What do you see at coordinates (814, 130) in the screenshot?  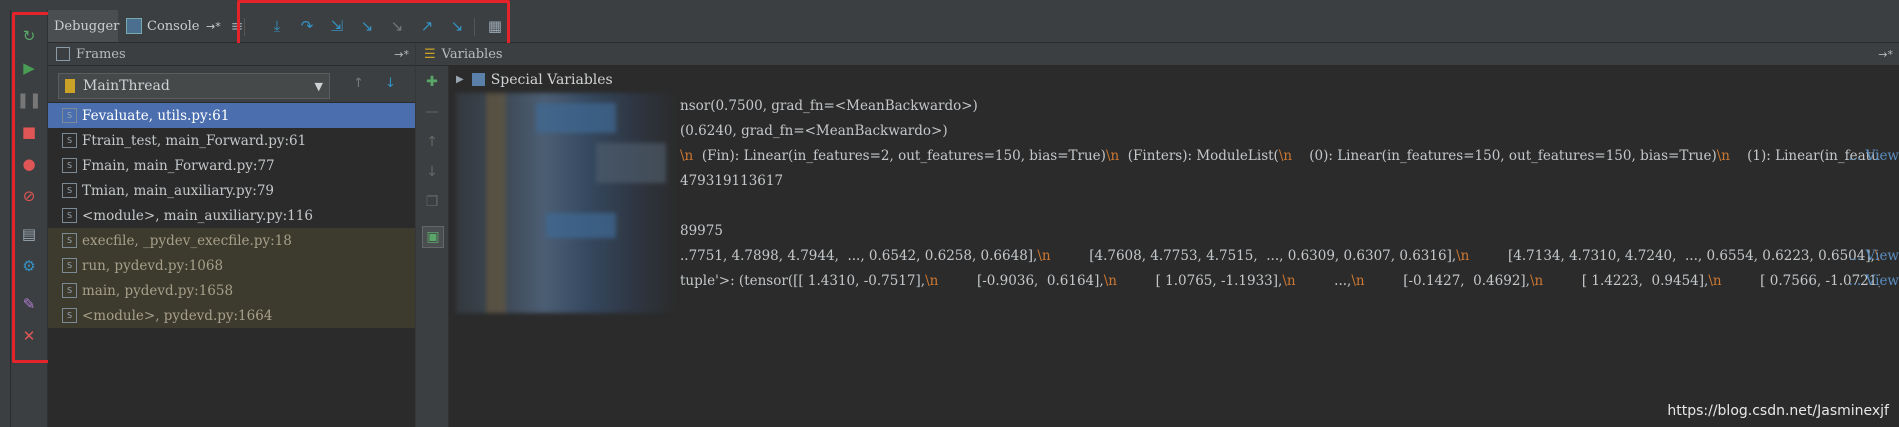 I see `variable-value-text: (0.6240, grad_fn=<MeanBackwardo>)` at bounding box center [814, 130].